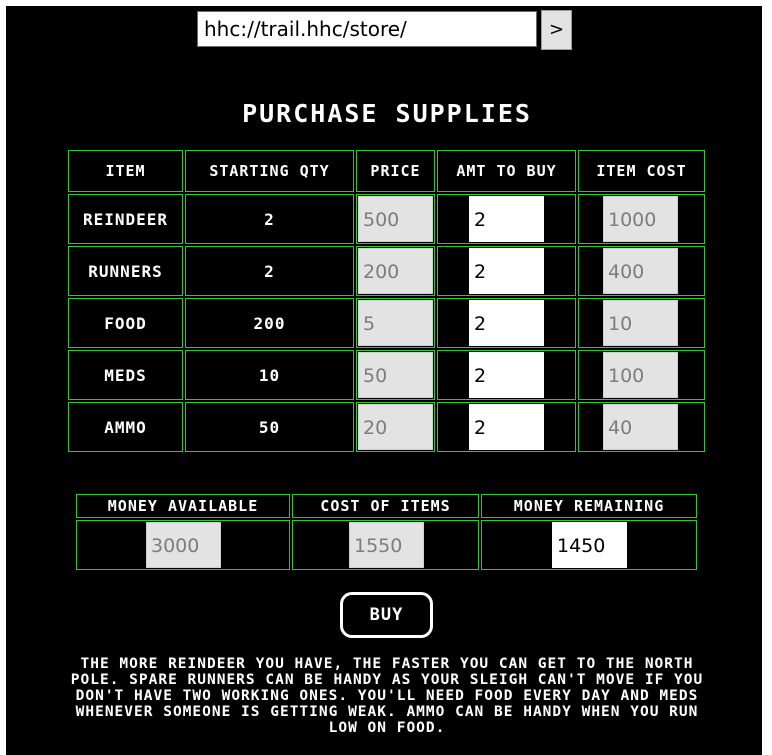 This screenshot has height=755, width=772. Describe the element at coordinates (183, 506) in the screenshot. I see `money-available-label: MONEY AVAILABLE` at that location.